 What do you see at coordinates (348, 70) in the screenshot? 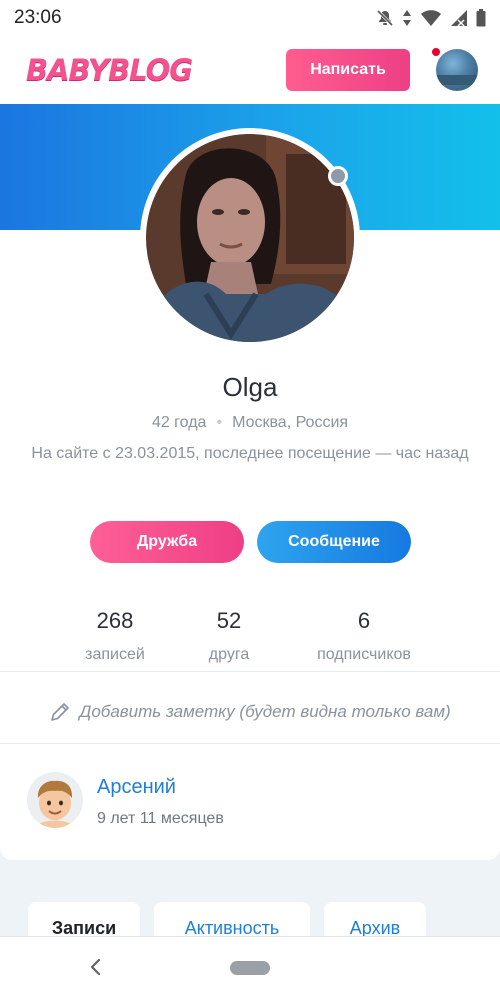
I see `write-button: Написать` at bounding box center [348, 70].